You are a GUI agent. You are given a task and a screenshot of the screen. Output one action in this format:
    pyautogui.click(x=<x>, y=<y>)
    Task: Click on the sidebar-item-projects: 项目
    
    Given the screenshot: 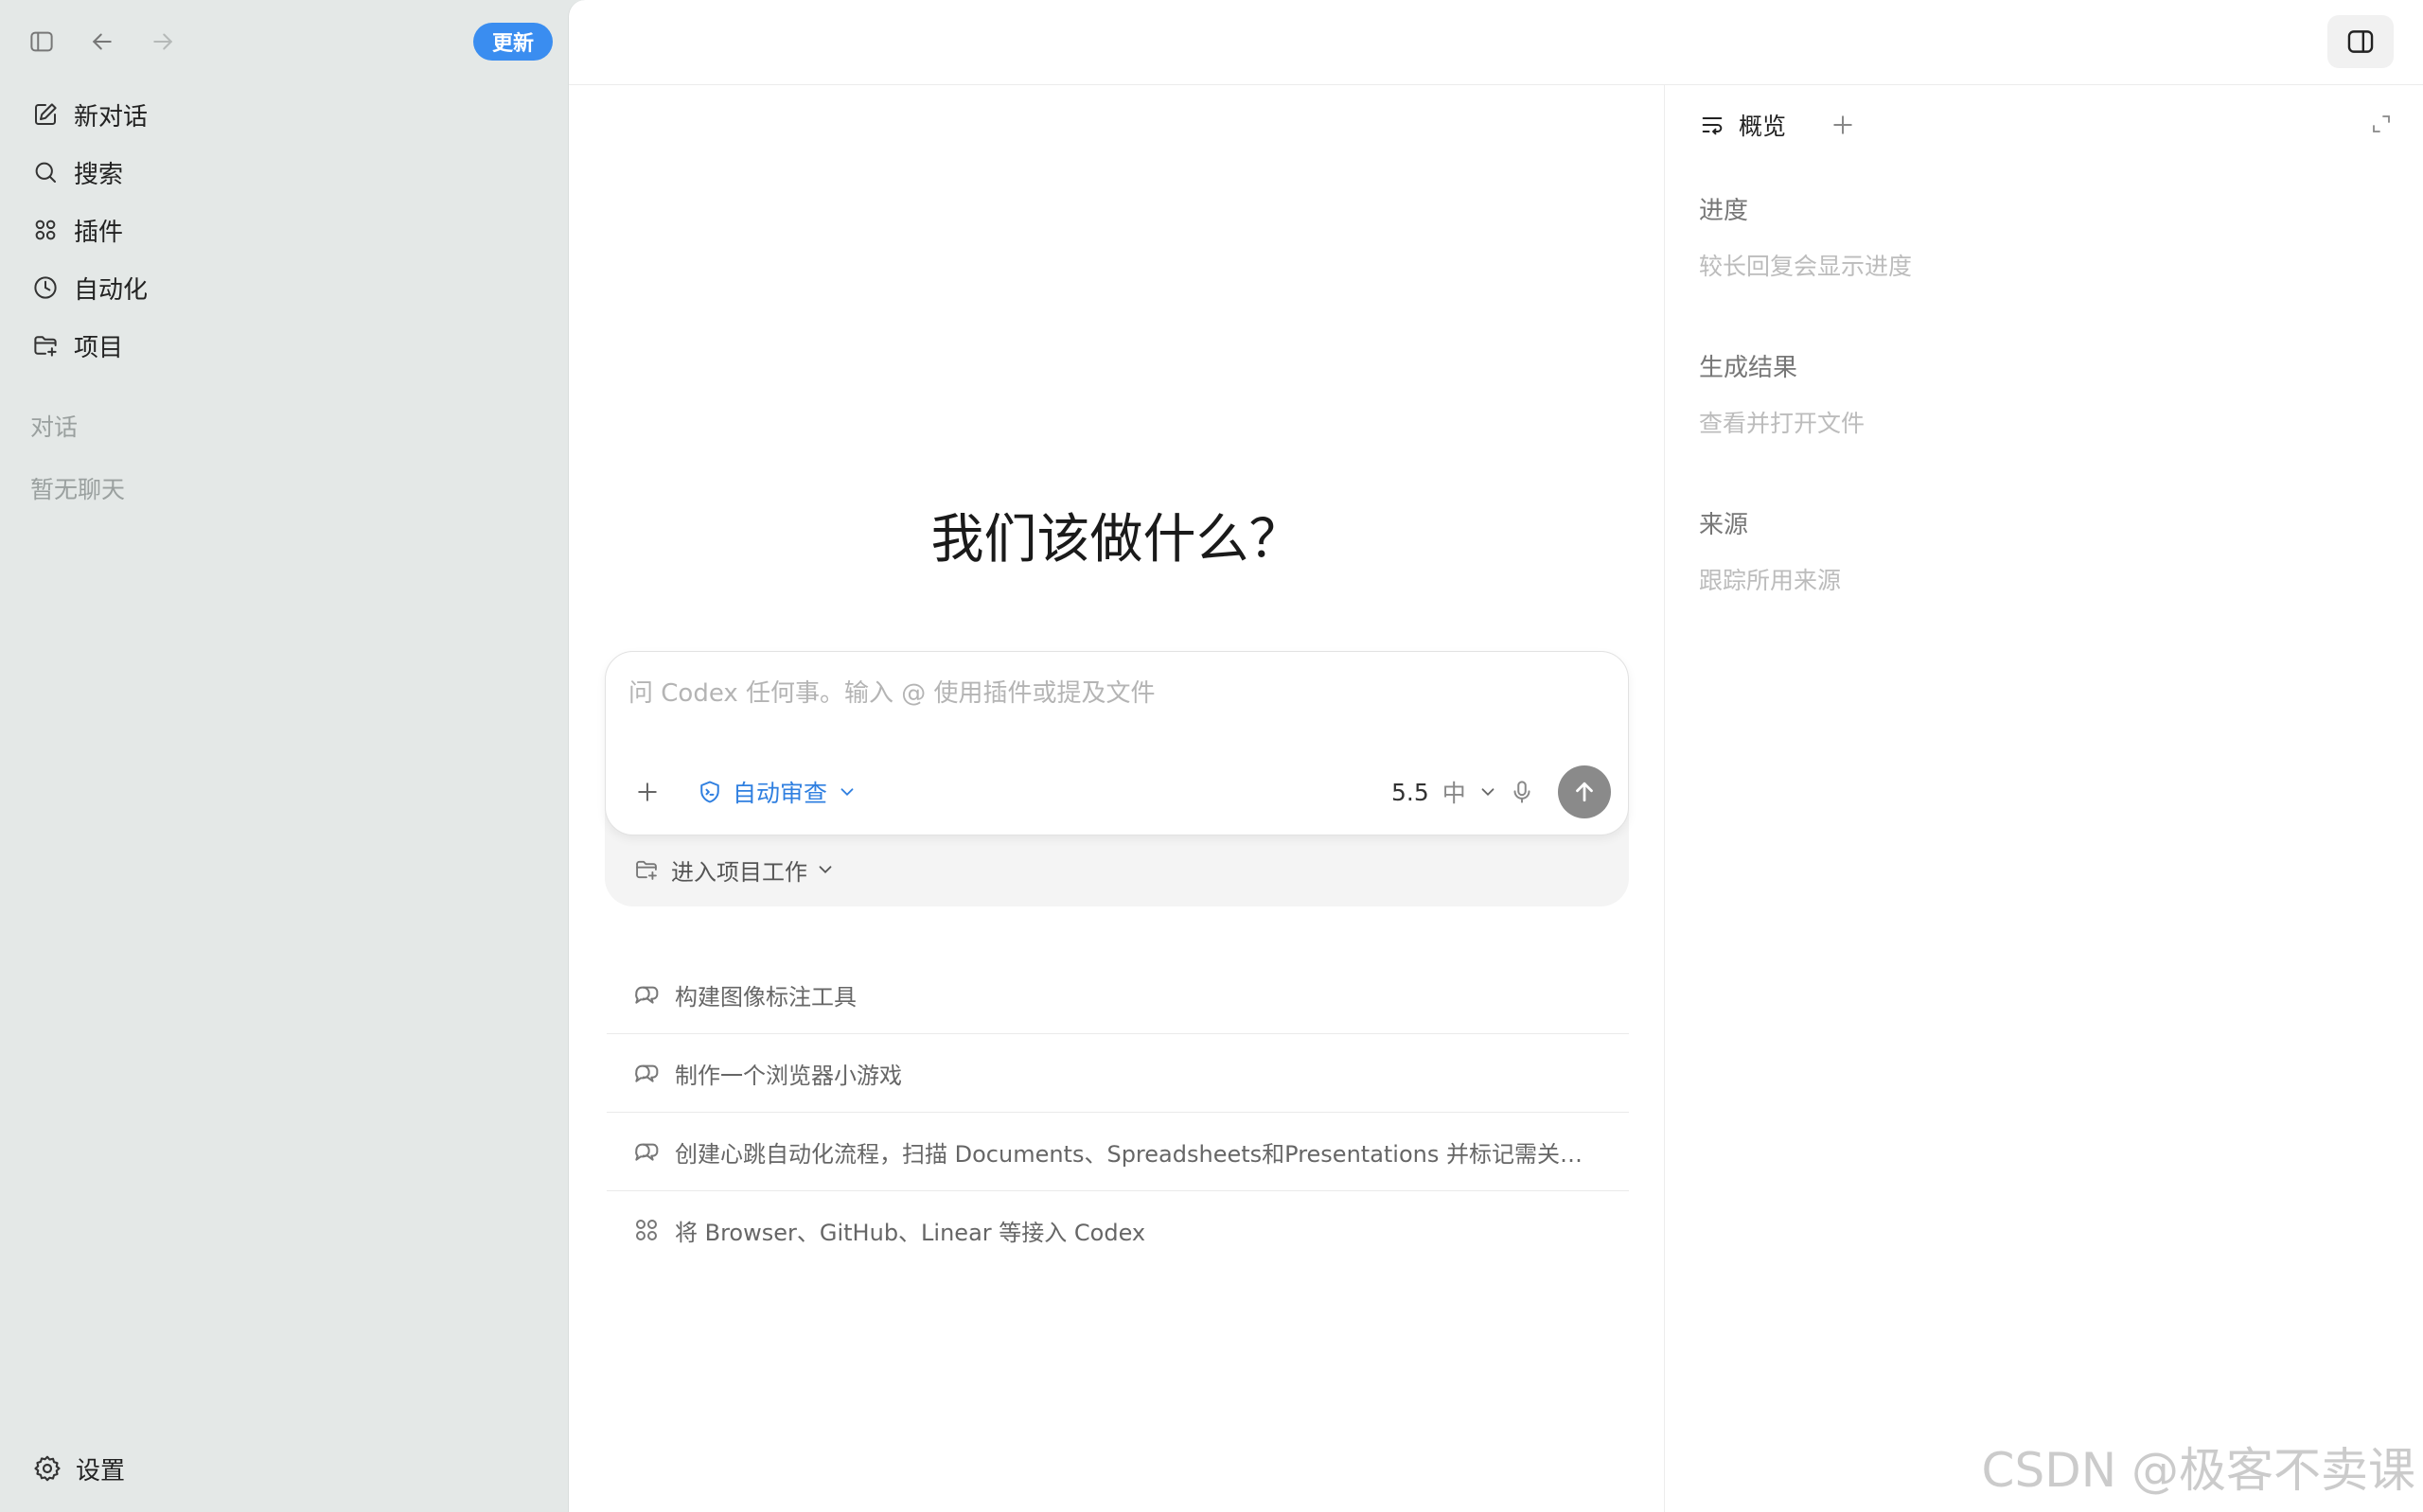 What is the action you would take?
    pyautogui.click(x=284, y=345)
    